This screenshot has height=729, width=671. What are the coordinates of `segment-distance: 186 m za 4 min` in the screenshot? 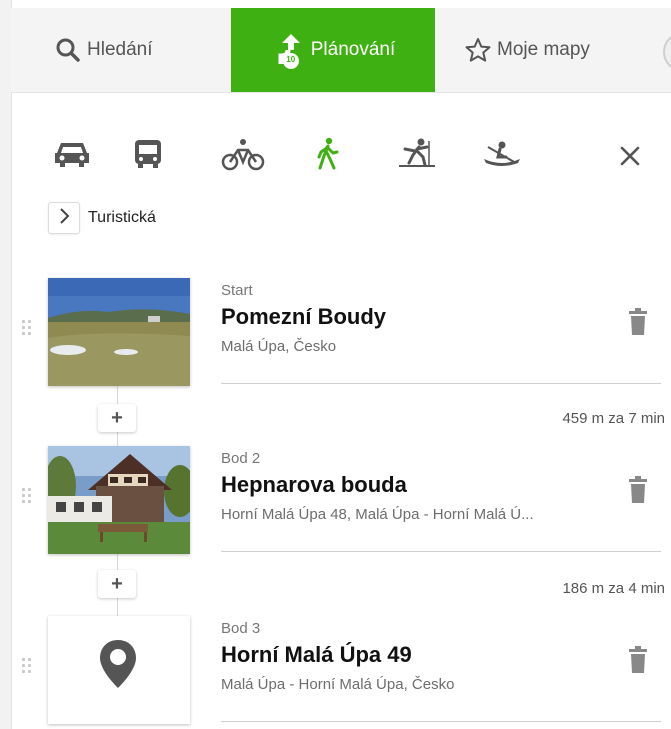 It's located at (613, 588).